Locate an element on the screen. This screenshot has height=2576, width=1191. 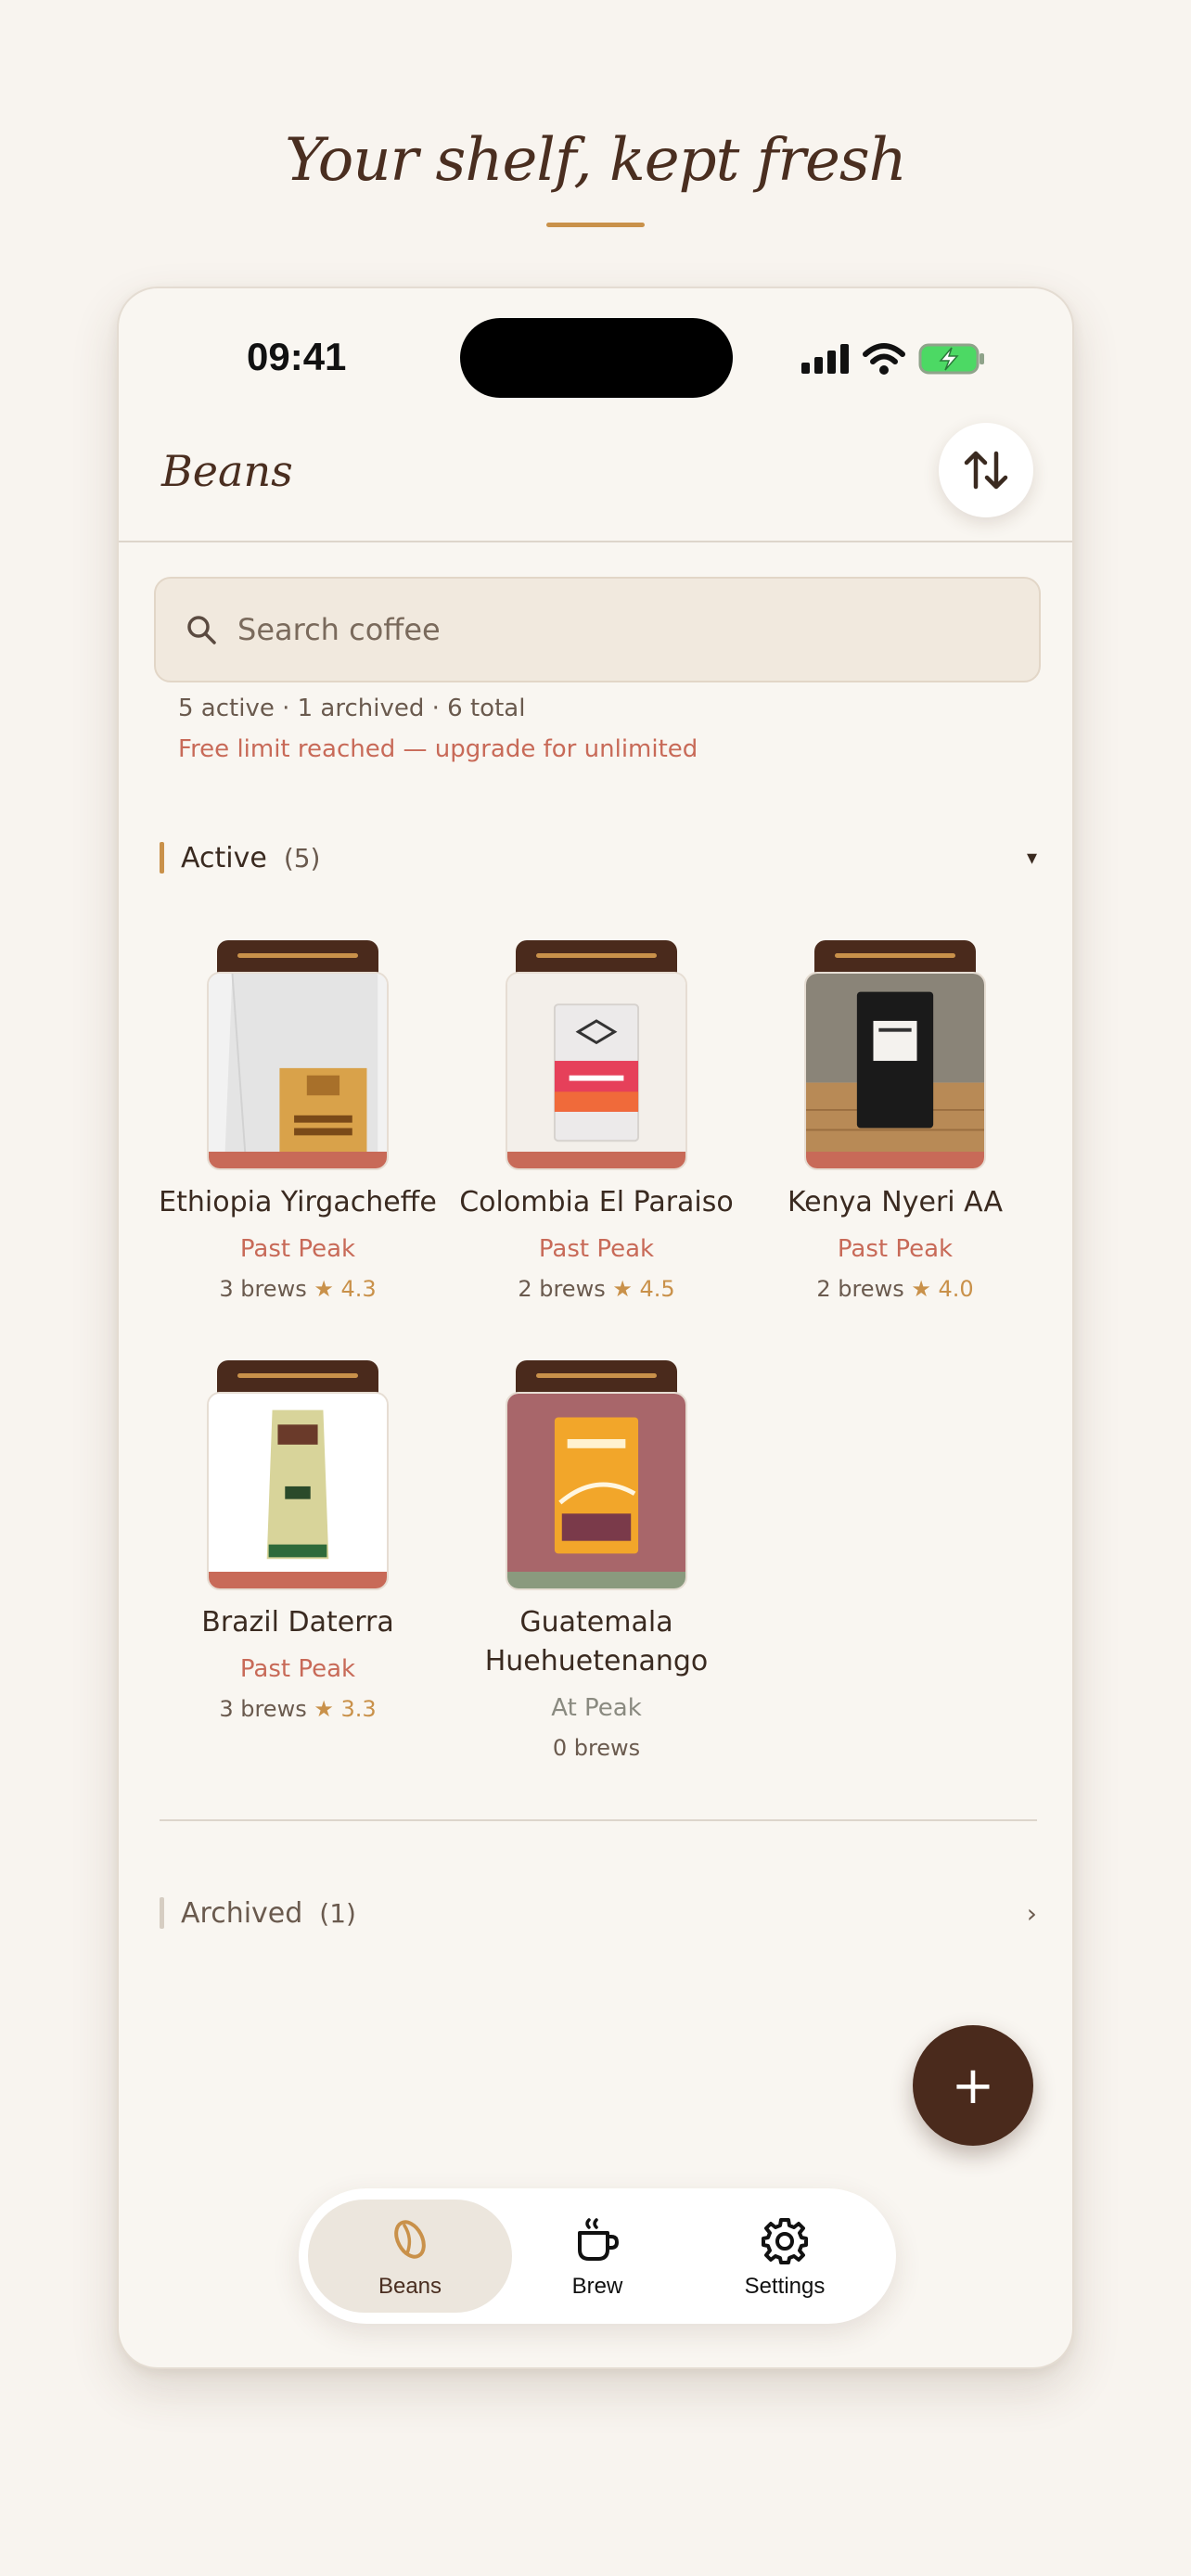
bean-meta: 3 brews ★ 3.3 is located at coordinates (297, 1709).